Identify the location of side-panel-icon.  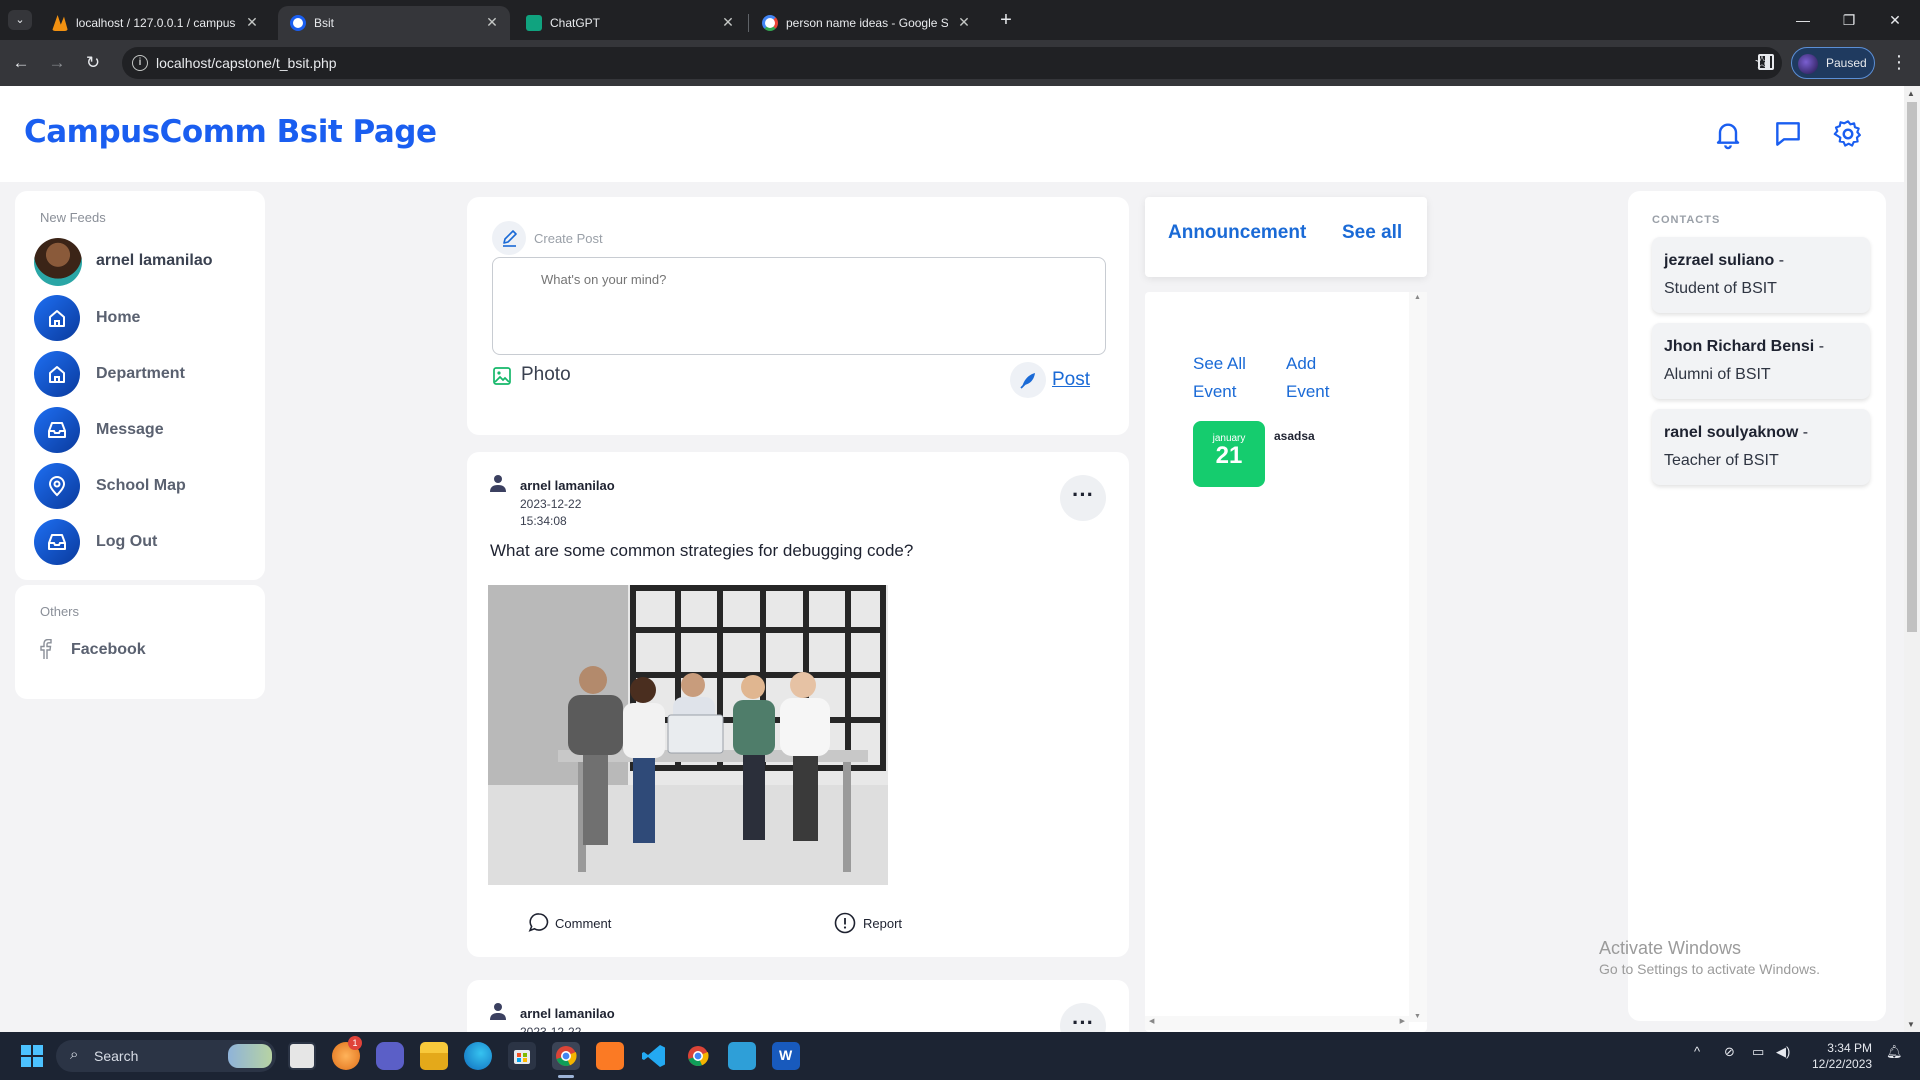
(1766, 62).